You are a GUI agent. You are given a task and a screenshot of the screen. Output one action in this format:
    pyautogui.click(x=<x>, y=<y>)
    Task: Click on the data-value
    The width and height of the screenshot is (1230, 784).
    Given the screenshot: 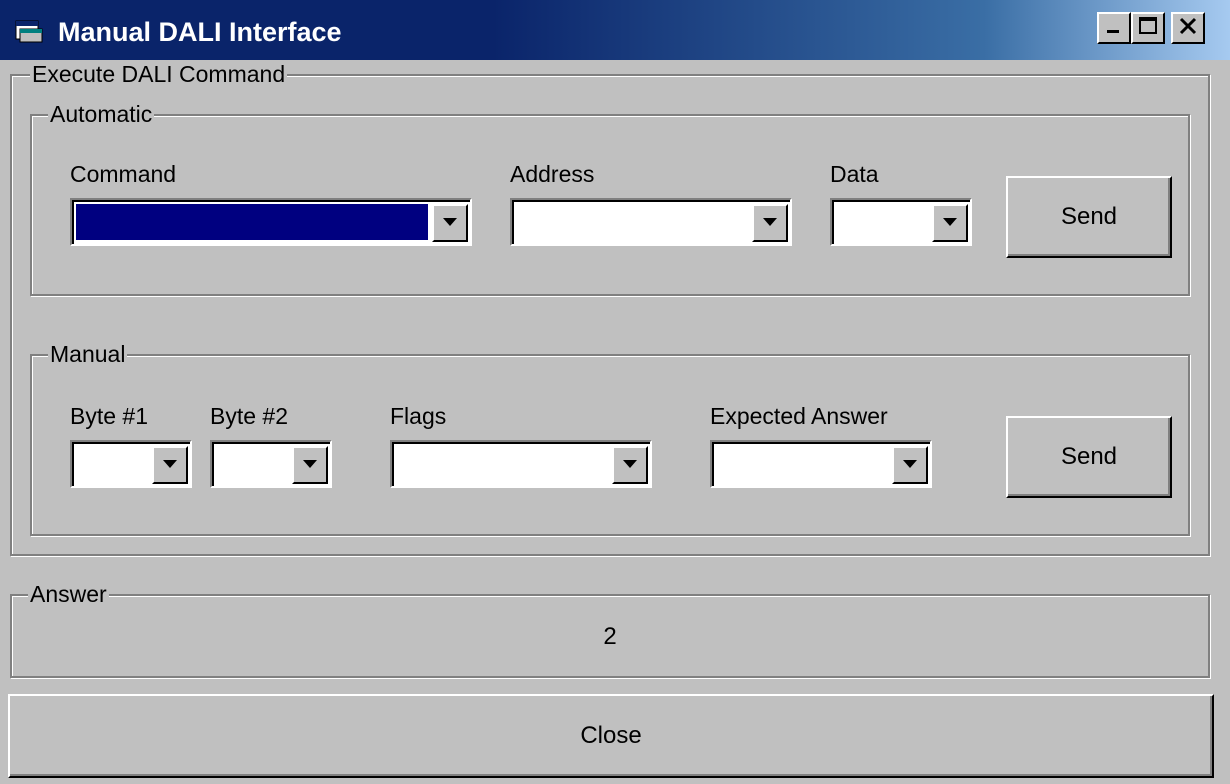 What is the action you would take?
    pyautogui.click(x=882, y=222)
    